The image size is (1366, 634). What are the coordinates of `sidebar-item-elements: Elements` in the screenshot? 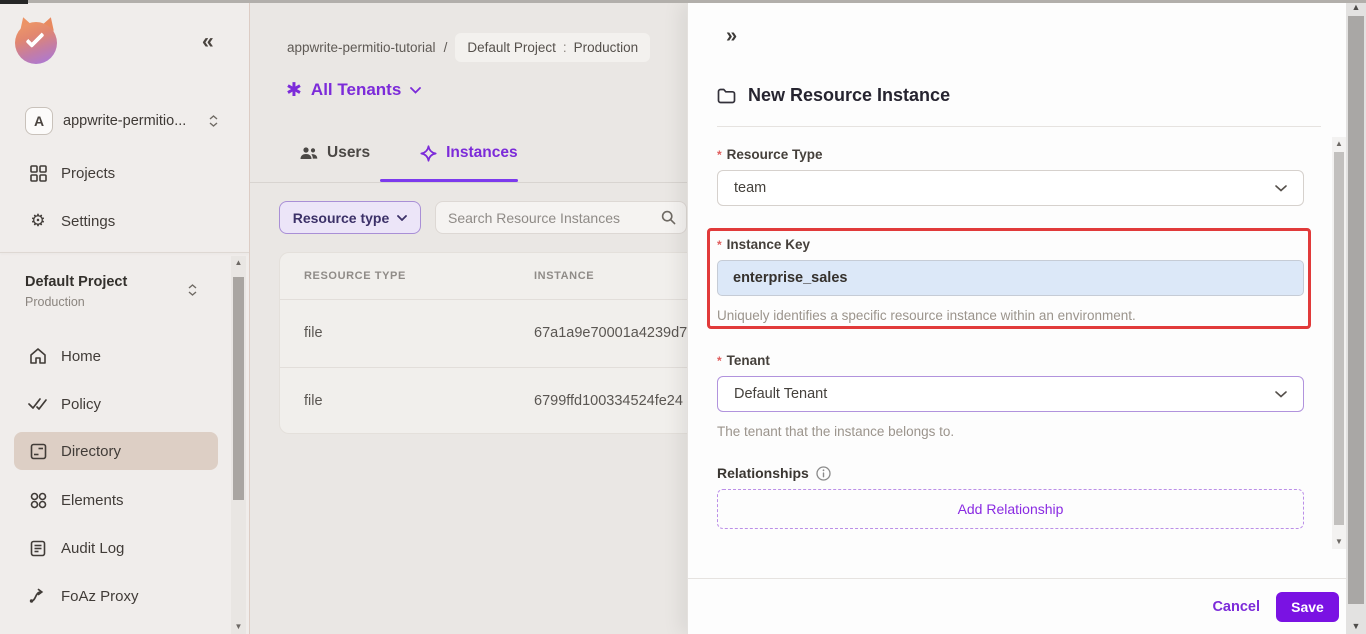 It's located at (116, 500).